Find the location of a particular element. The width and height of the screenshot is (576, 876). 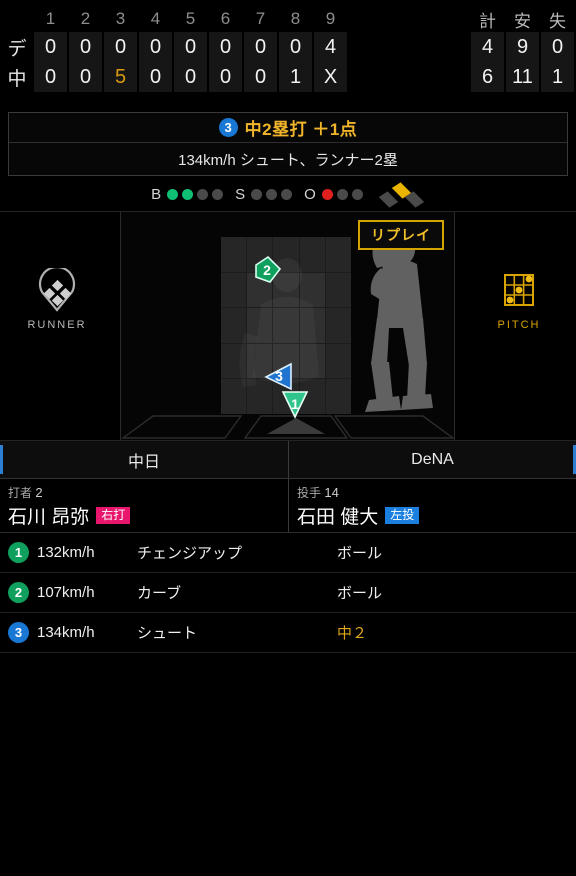

pitch-log-row: 3 134km/h シュート 中２ is located at coordinates (288, 633).